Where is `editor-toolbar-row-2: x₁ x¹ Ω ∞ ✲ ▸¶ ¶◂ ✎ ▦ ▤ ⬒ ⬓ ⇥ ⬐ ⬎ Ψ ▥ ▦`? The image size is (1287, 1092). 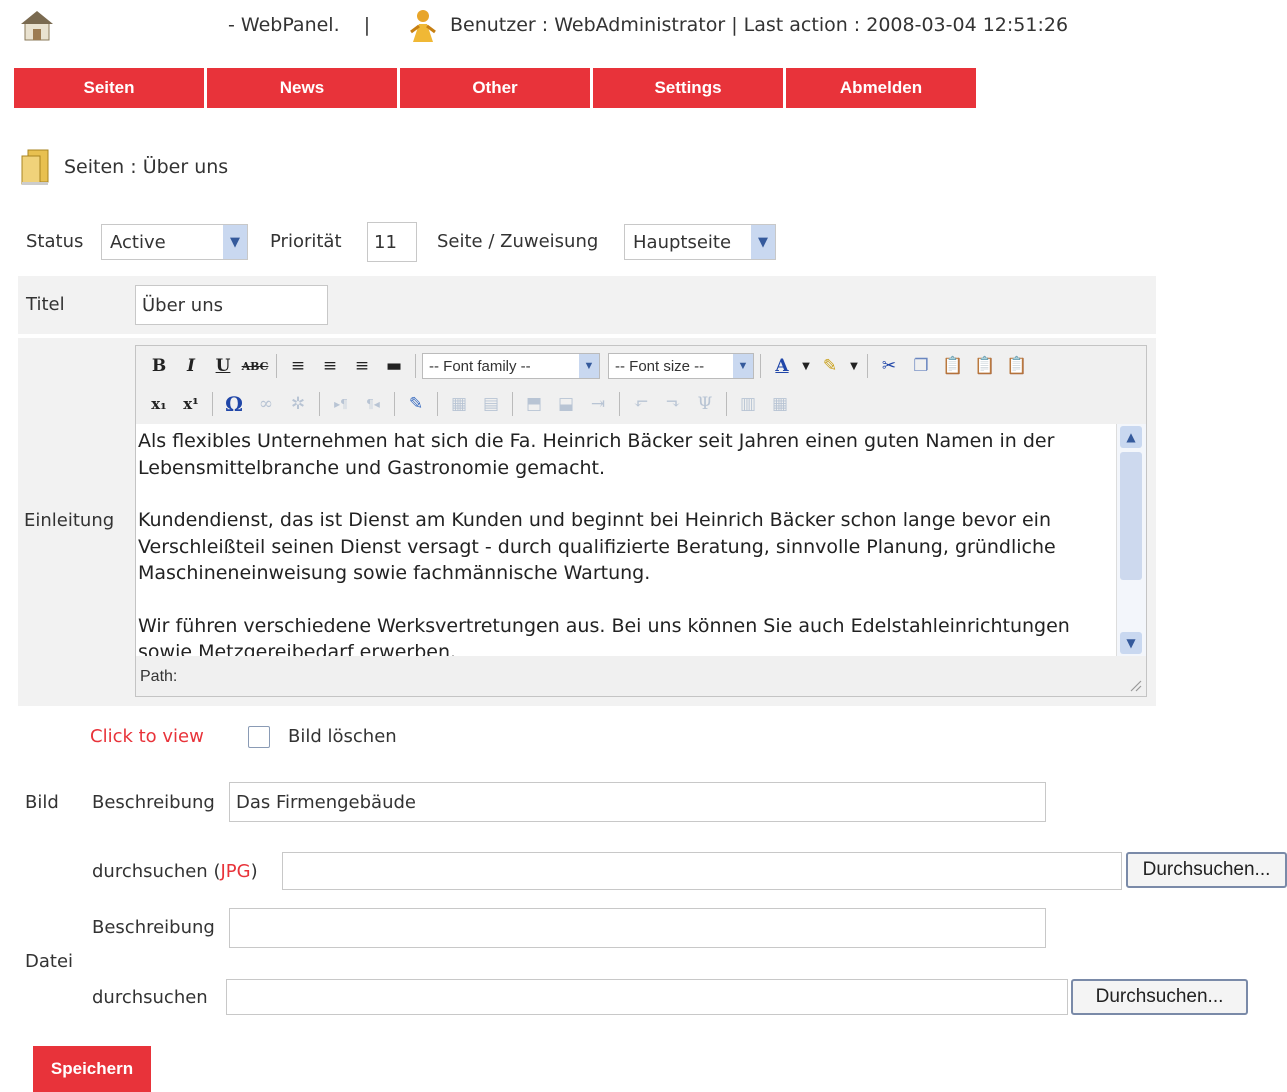 editor-toolbar-row-2: x₁ x¹ Ω ∞ ✲ ▸¶ ¶◂ ✎ ▦ ▤ ⬒ ⬓ ⇥ ⬐ ⬎ Ψ ▥ ▦ is located at coordinates (469, 404).